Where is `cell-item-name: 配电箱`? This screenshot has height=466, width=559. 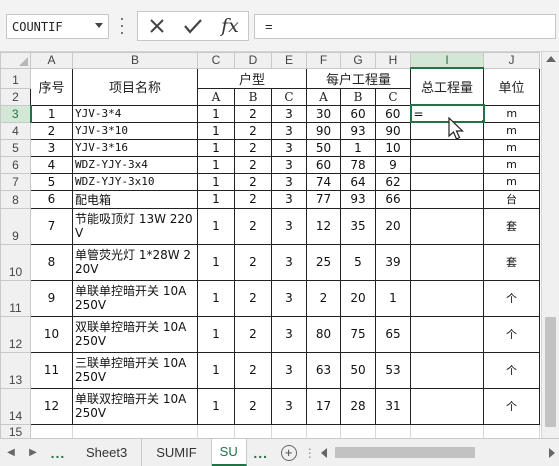
cell-item-name: 配电箱 is located at coordinates (135, 199).